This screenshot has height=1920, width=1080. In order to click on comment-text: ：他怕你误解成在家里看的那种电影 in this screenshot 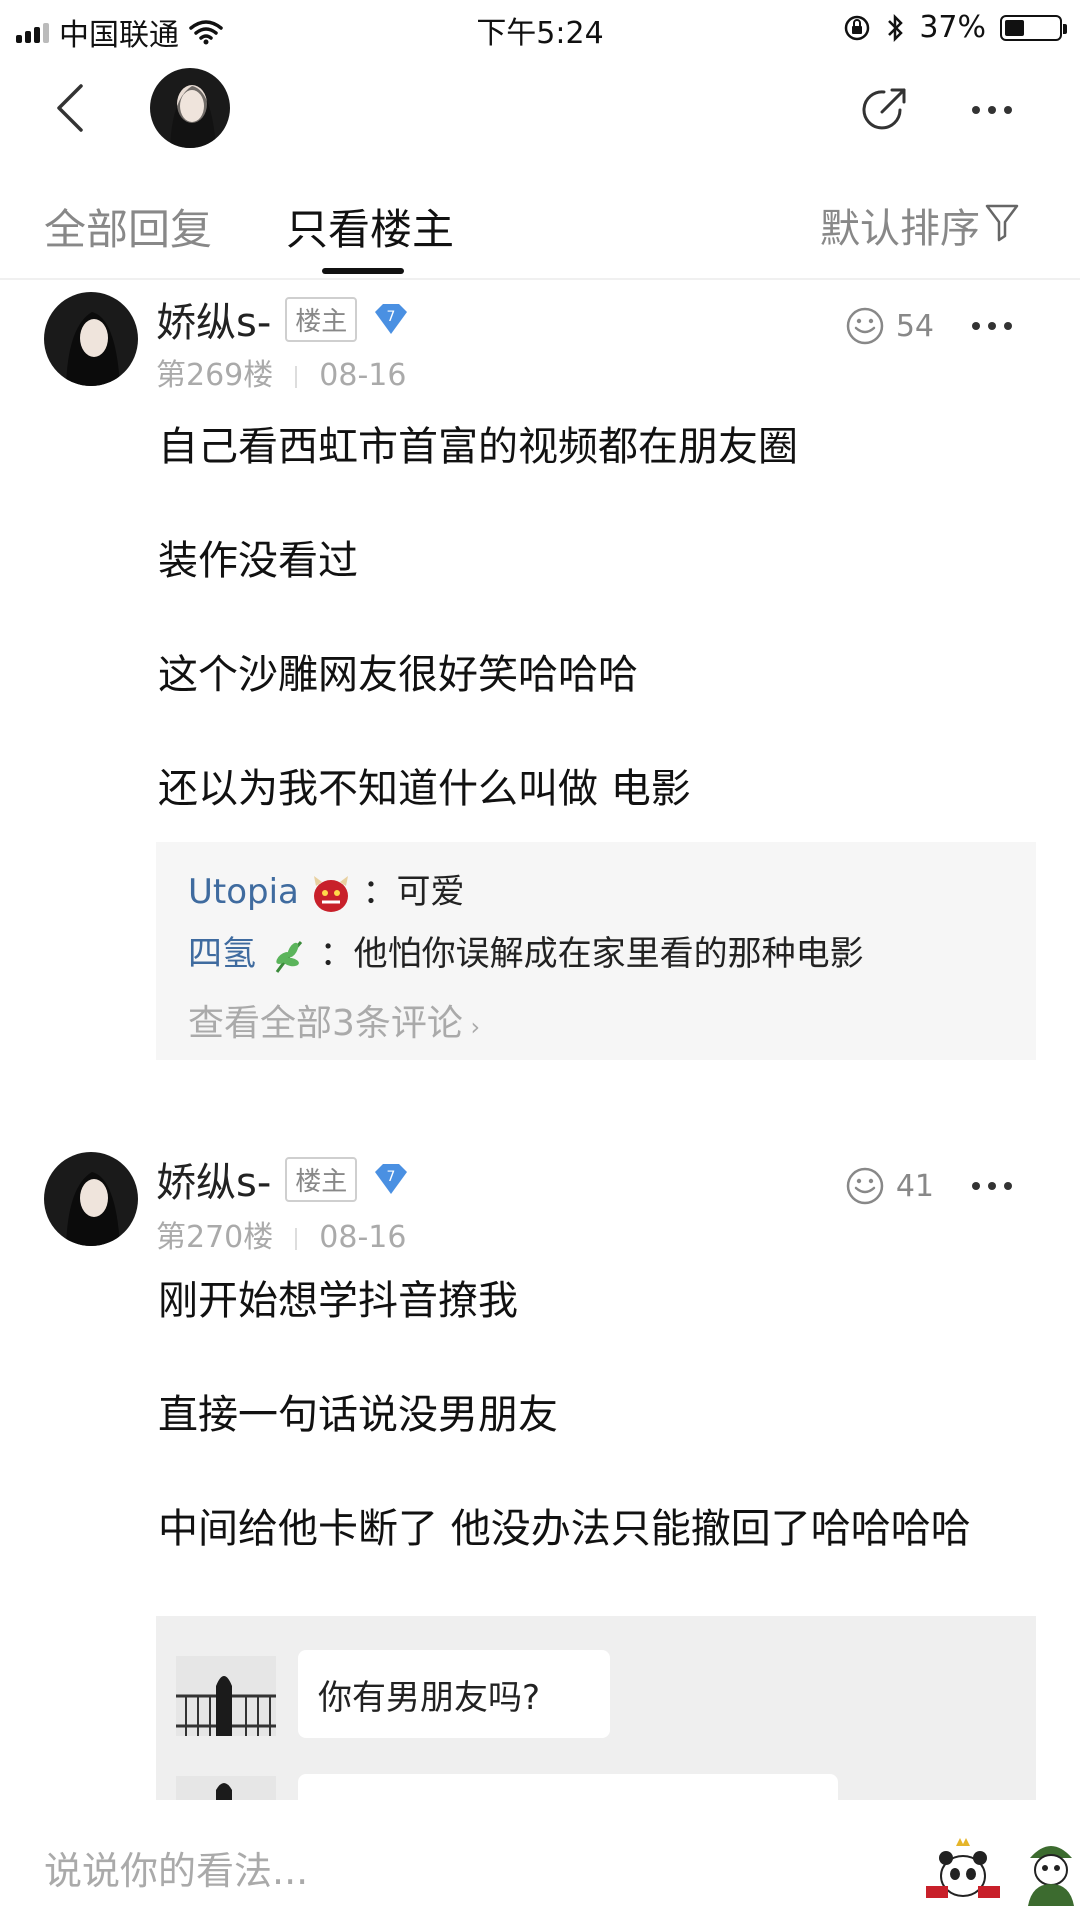, I will do `click(591, 954)`.